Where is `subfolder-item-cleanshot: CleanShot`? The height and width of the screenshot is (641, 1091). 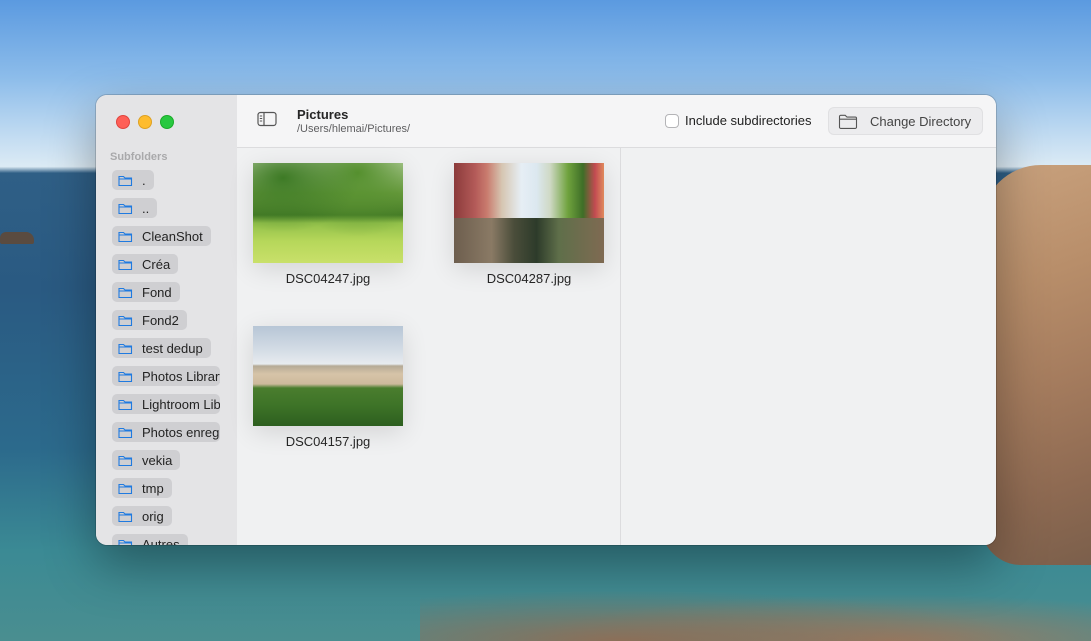 subfolder-item-cleanshot: CleanShot is located at coordinates (161, 236).